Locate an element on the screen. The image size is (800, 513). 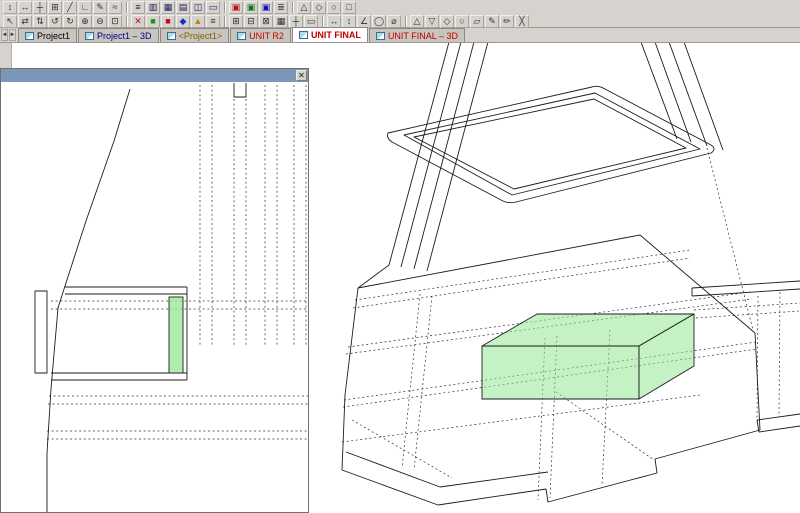
zoom-in-icon: ⊕ is located at coordinates (85, 21).